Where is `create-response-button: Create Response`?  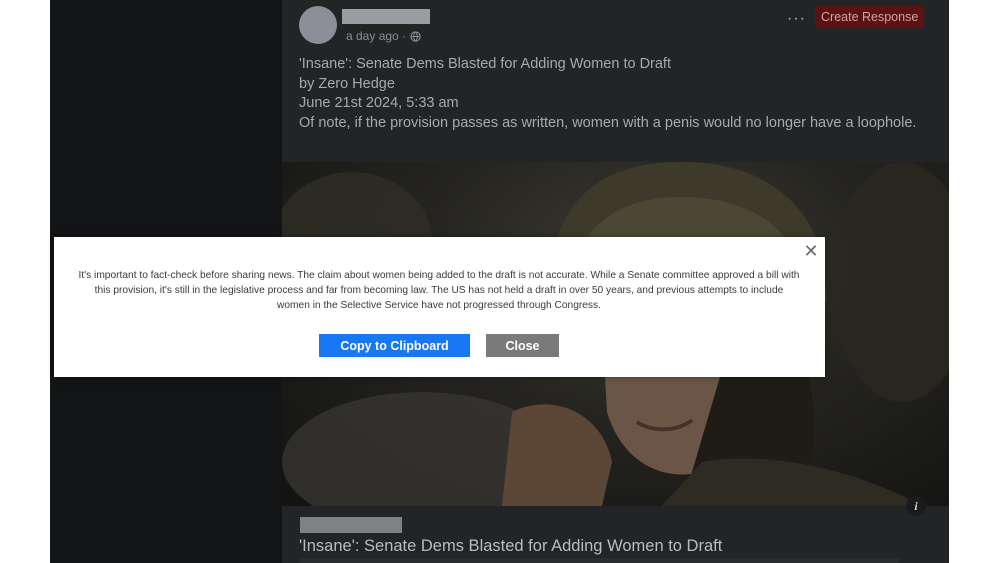
create-response-button: Create Response is located at coordinates (870, 17).